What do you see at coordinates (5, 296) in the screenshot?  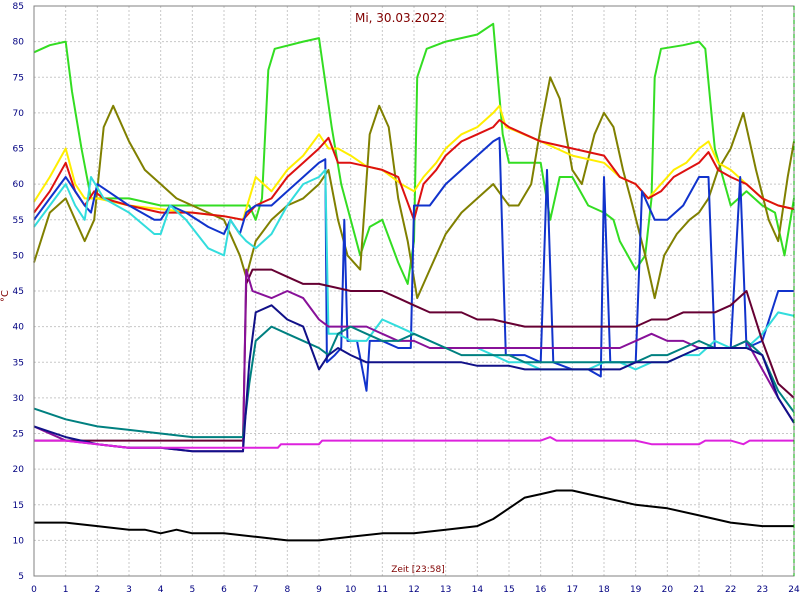 I see `y-axis-label: °C` at bounding box center [5, 296].